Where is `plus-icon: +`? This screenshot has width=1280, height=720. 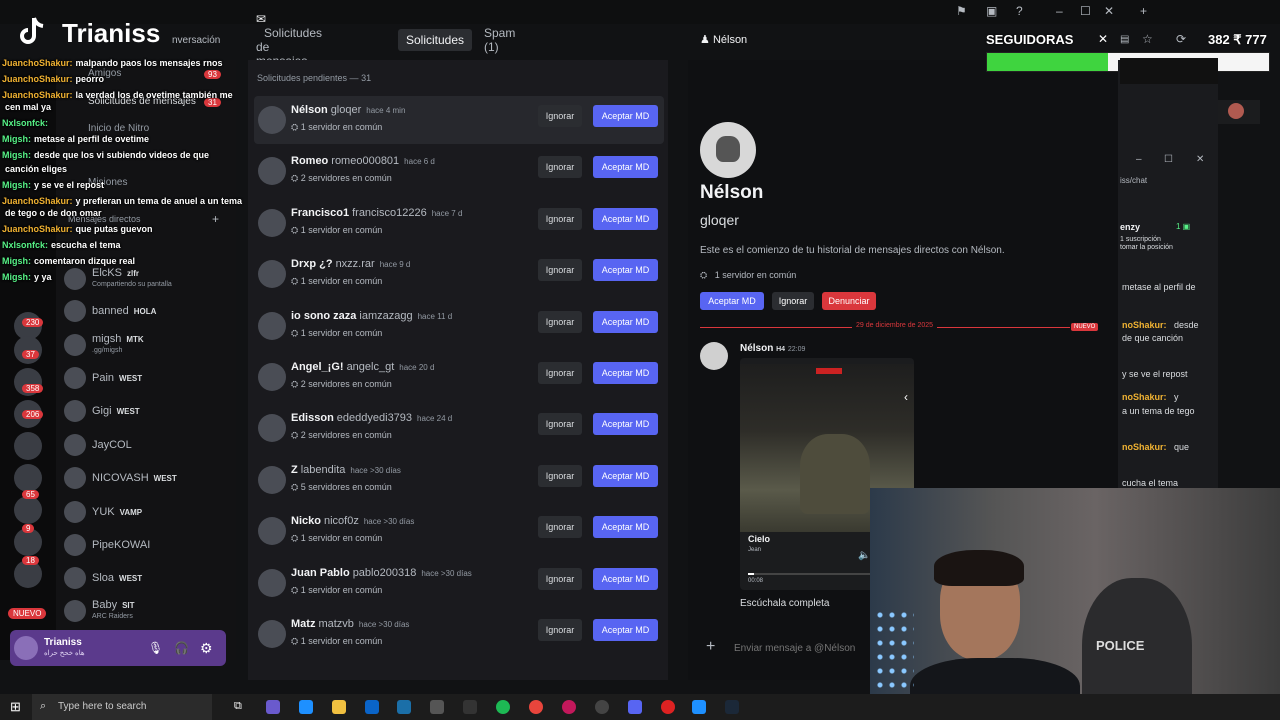 plus-icon: + is located at coordinates (710, 647).